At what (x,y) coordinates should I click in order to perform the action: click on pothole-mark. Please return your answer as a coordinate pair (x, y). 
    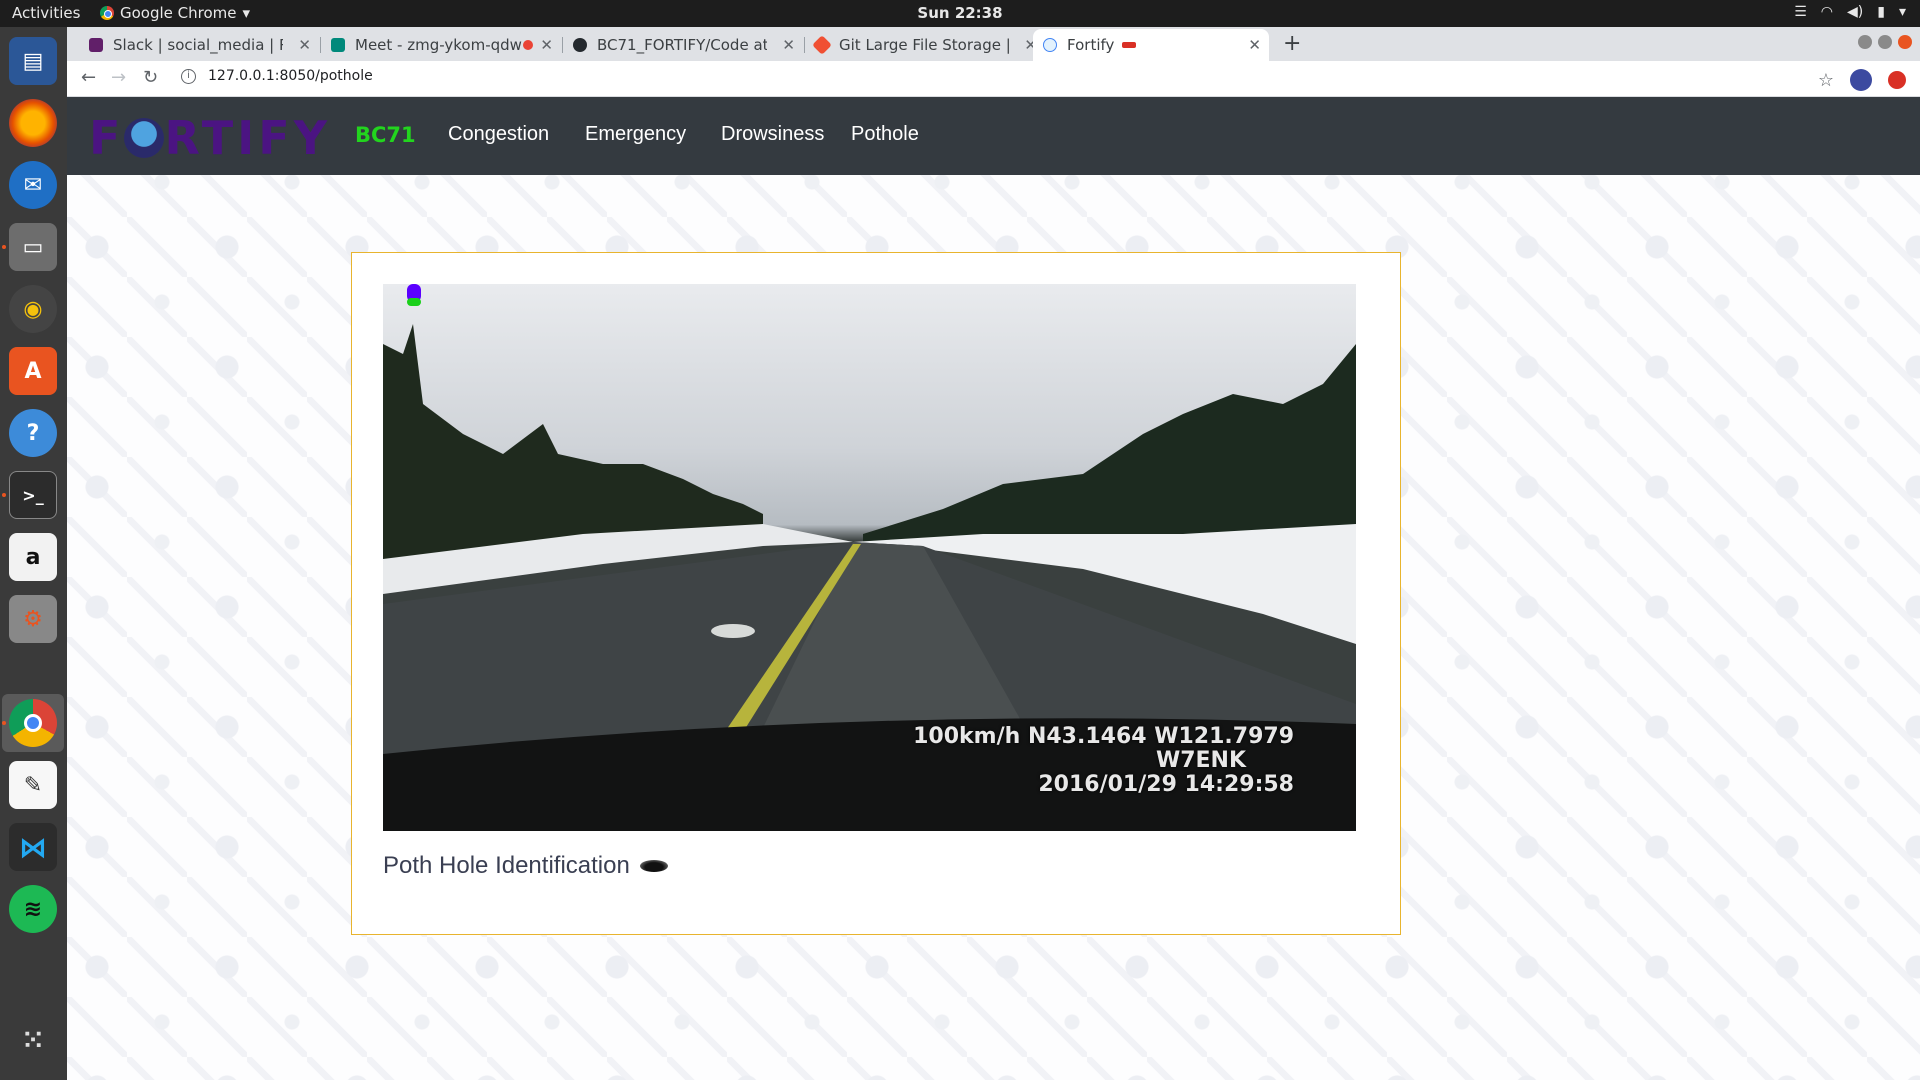
    Looking at the image, I should click on (733, 631).